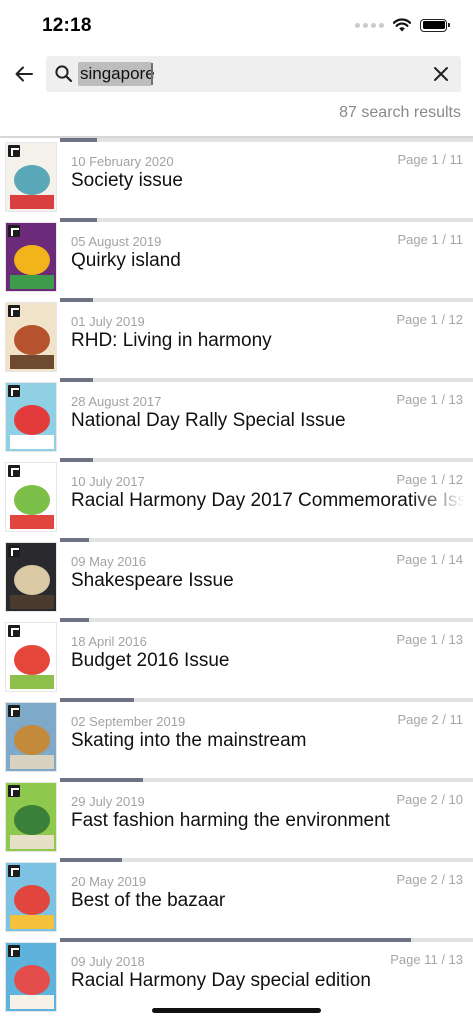  What do you see at coordinates (236, 25) in the screenshot?
I see `status-bar: 12:18` at bounding box center [236, 25].